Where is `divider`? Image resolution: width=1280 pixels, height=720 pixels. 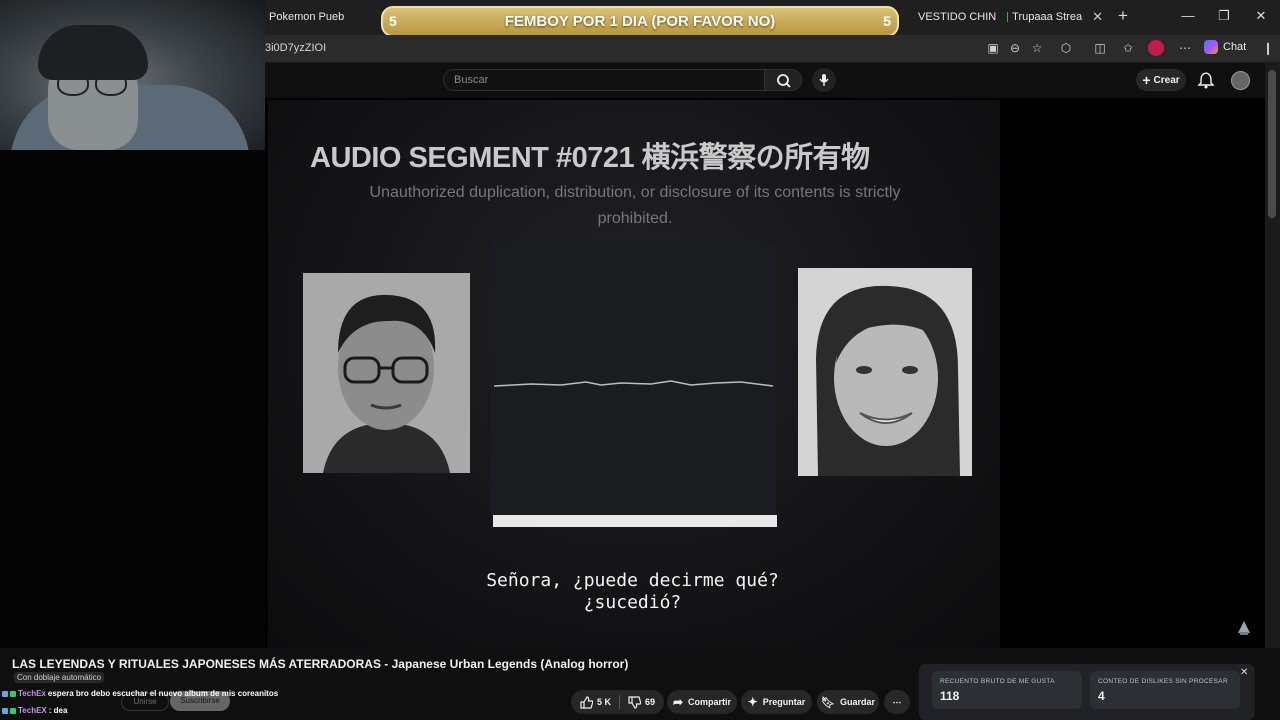
divider is located at coordinates (619, 702).